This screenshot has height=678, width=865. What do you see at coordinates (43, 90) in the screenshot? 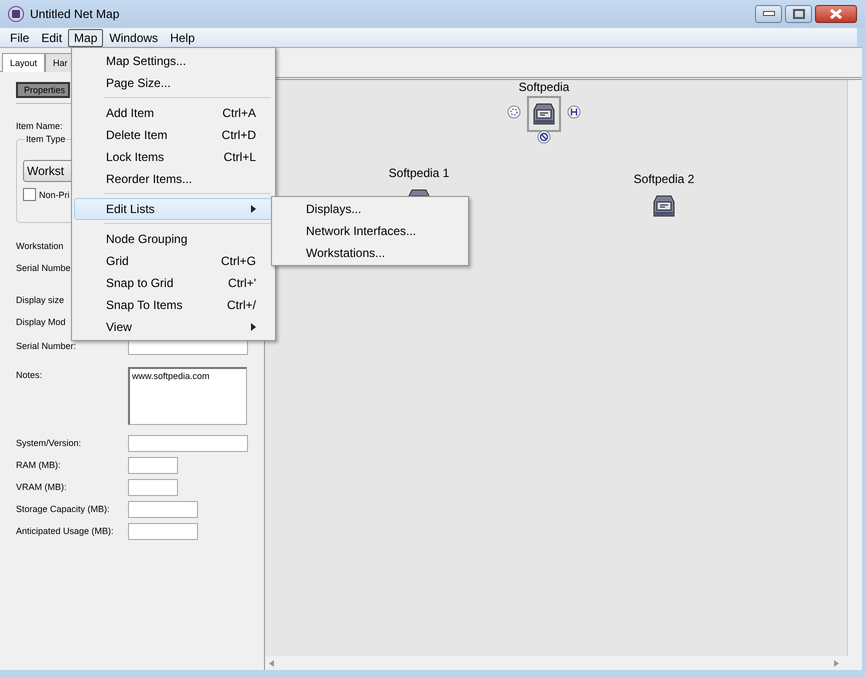
I see `properties-button: Properties` at bounding box center [43, 90].